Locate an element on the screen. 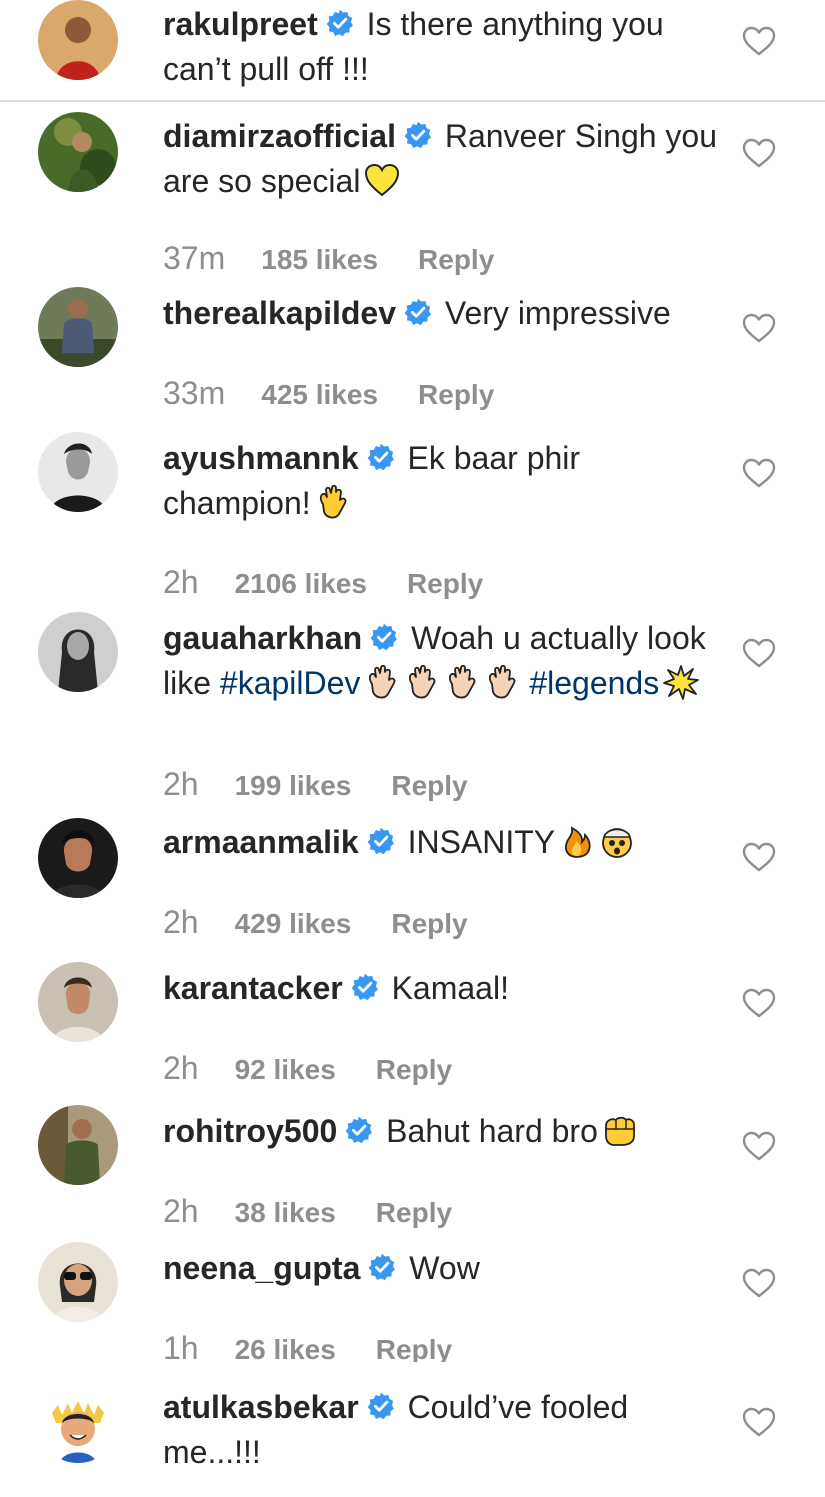  hashtag-link: #legends is located at coordinates (594, 683).